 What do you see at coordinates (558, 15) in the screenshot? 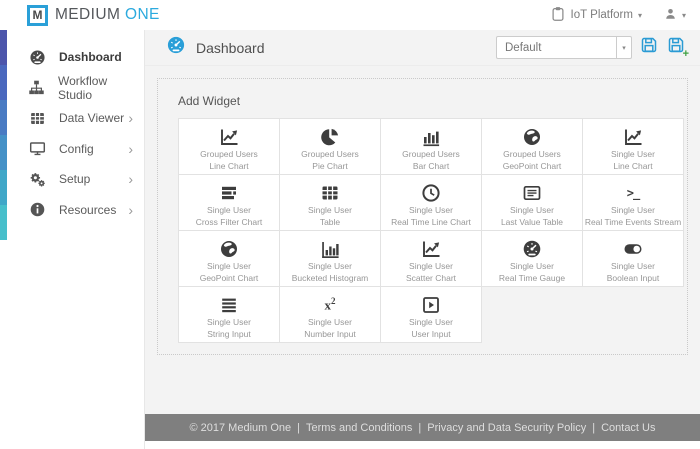
I see `clipboard-icon` at bounding box center [558, 15].